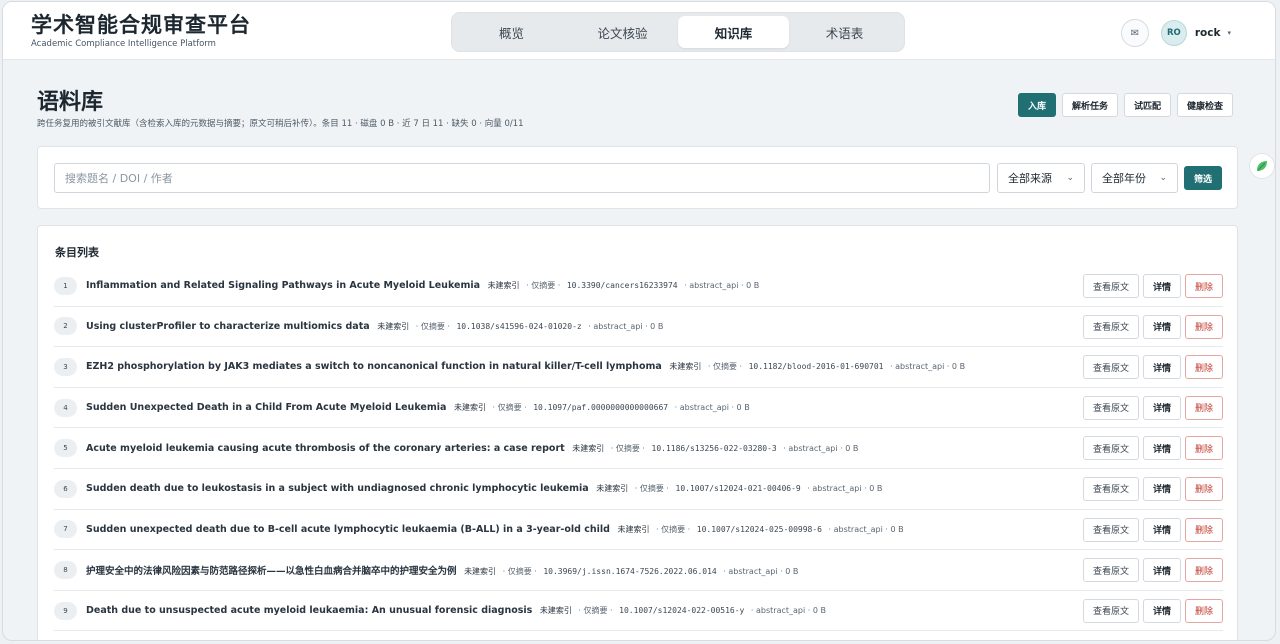 The height and width of the screenshot is (644, 1280). What do you see at coordinates (65, 488) in the screenshot?
I see `item-index: 6` at bounding box center [65, 488].